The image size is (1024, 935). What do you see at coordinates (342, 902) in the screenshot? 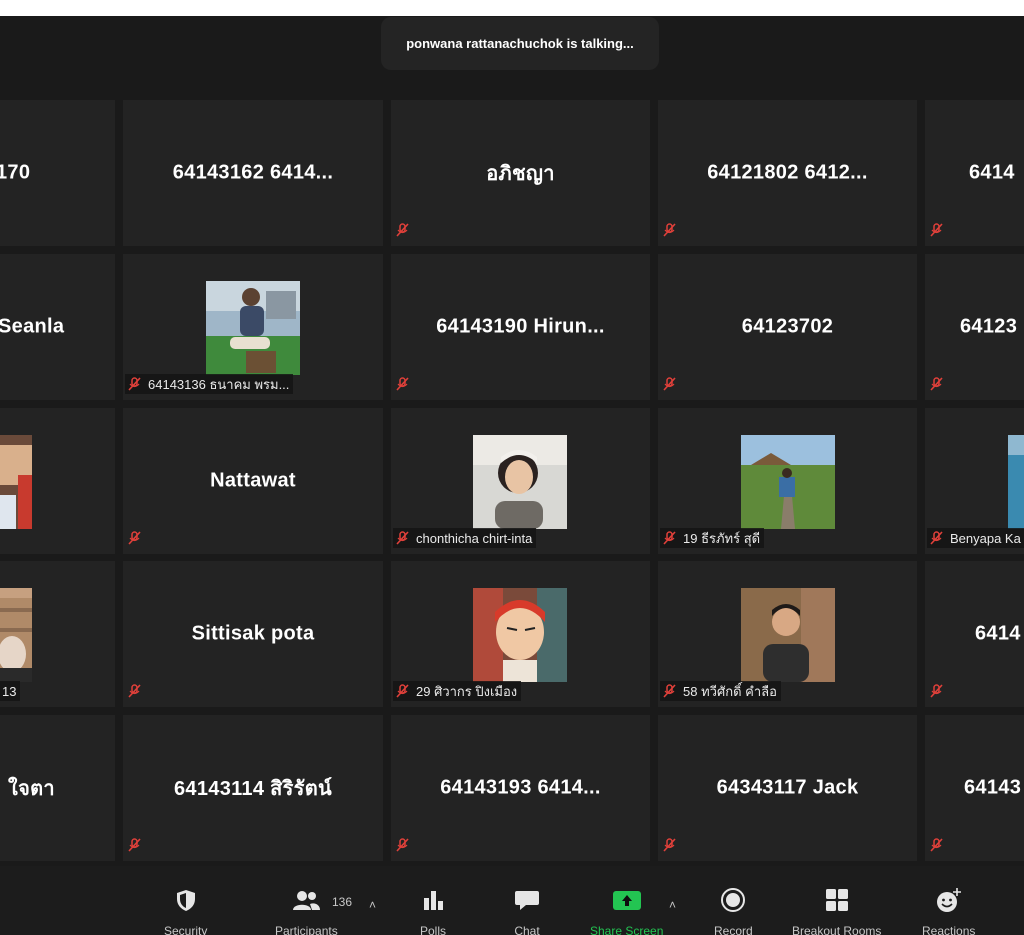
I see `participants-count: 136` at bounding box center [342, 902].